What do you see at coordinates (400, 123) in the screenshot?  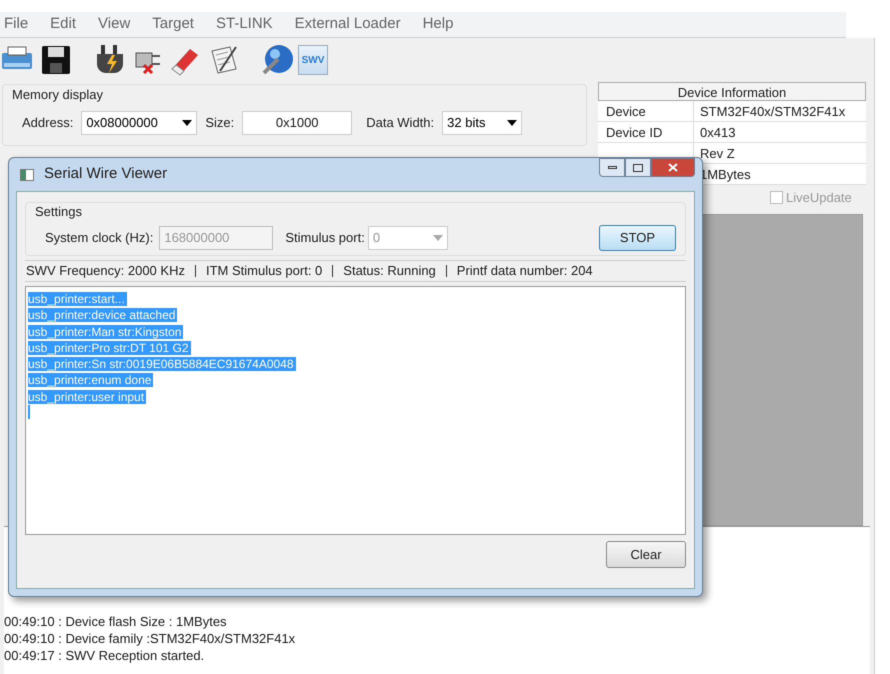 I see `data-width-label: Data Width:` at bounding box center [400, 123].